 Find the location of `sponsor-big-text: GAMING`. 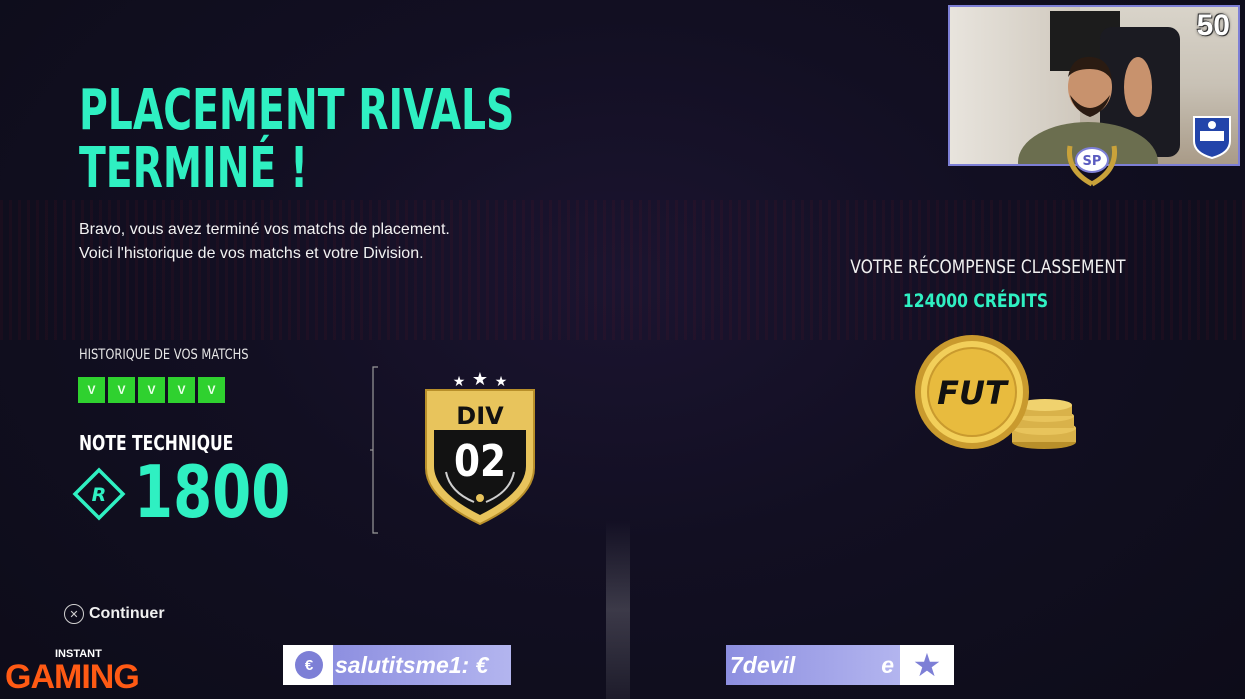

sponsor-big-text: GAMING is located at coordinates (72, 677).